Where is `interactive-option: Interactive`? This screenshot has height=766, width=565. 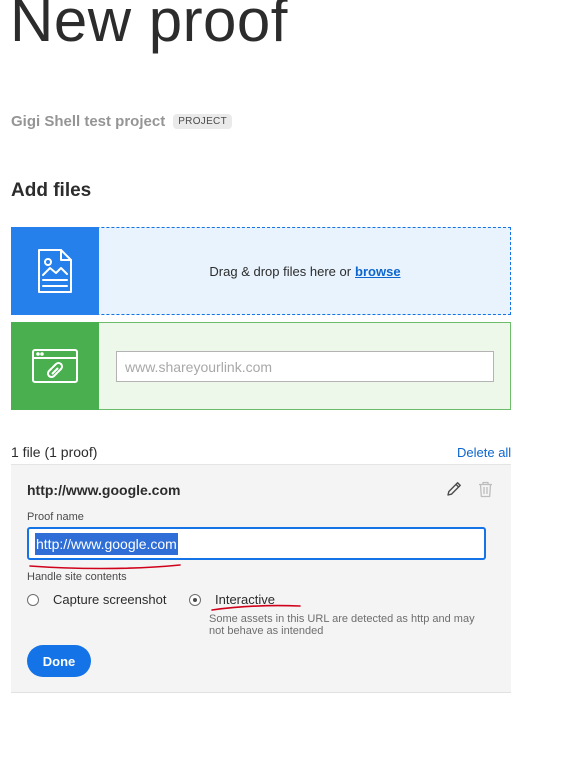
interactive-option: Interactive is located at coordinates (232, 599).